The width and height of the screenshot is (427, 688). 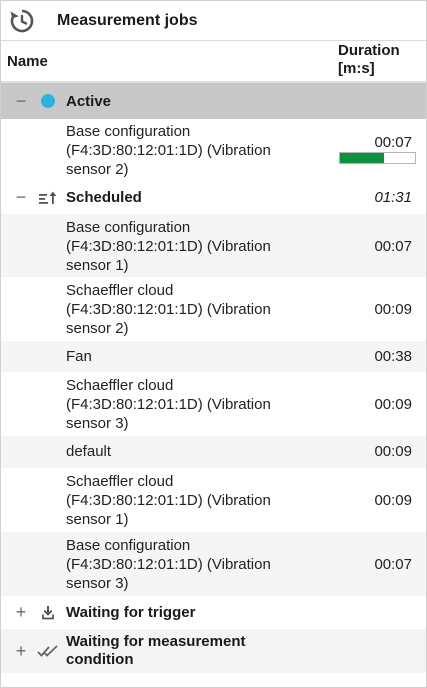 What do you see at coordinates (21, 101) in the screenshot?
I see `collapse-active-button: −` at bounding box center [21, 101].